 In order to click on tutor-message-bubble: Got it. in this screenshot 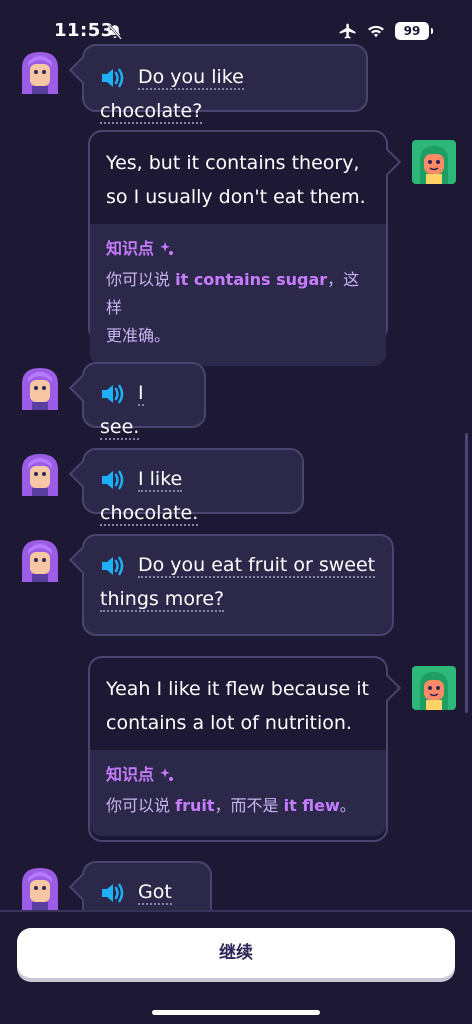, I will do `click(147, 885)`.